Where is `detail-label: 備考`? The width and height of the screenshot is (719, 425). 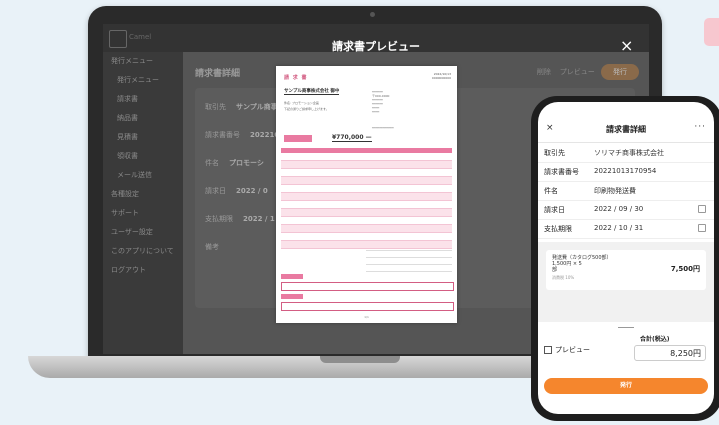
detail-label: 備考 is located at coordinates (212, 247).